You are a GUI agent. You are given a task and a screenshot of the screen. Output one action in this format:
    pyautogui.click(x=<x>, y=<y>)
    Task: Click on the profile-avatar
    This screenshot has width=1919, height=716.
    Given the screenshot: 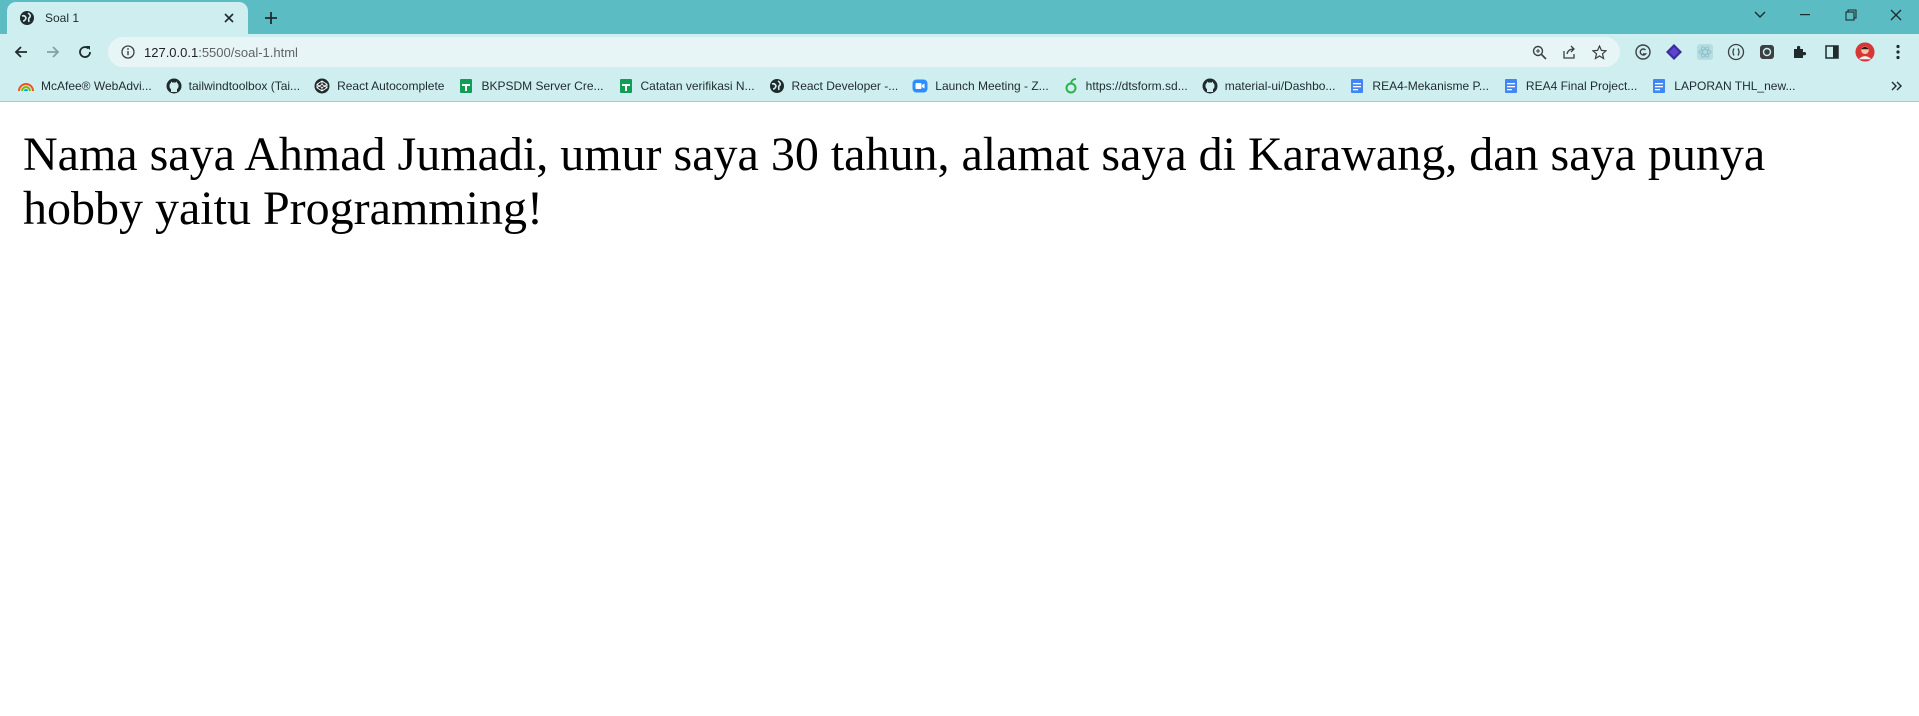 What is the action you would take?
    pyautogui.click(x=1865, y=52)
    